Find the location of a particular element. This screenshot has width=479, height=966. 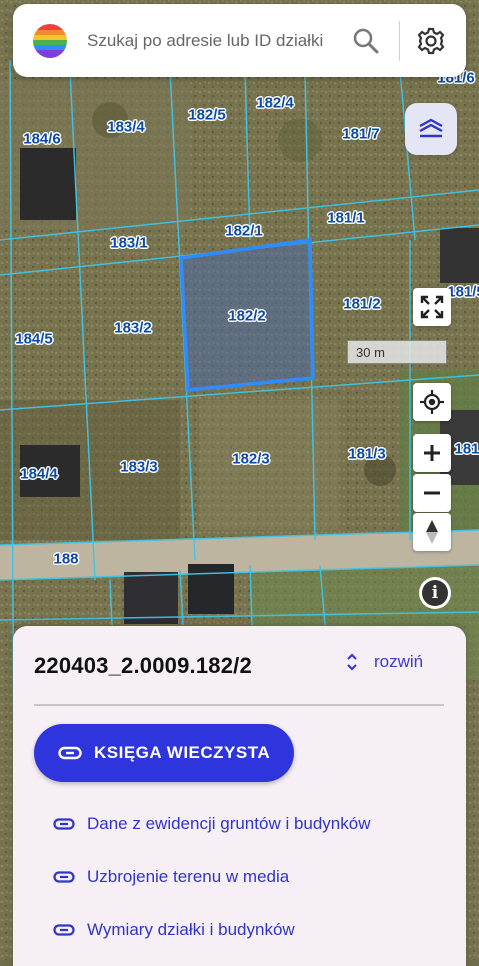

parcel-label: 181/7 is located at coordinates (361, 134).